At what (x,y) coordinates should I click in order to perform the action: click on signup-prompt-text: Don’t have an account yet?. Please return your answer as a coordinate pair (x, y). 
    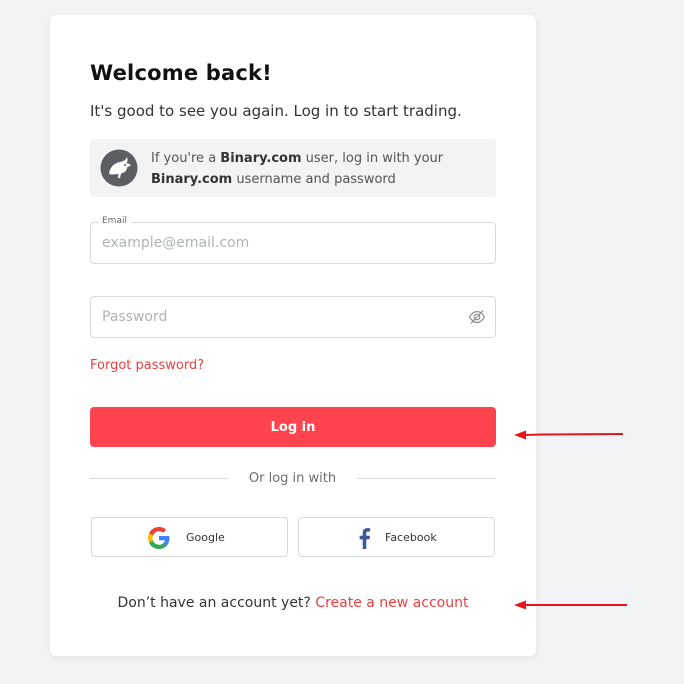
    Looking at the image, I should click on (214, 603).